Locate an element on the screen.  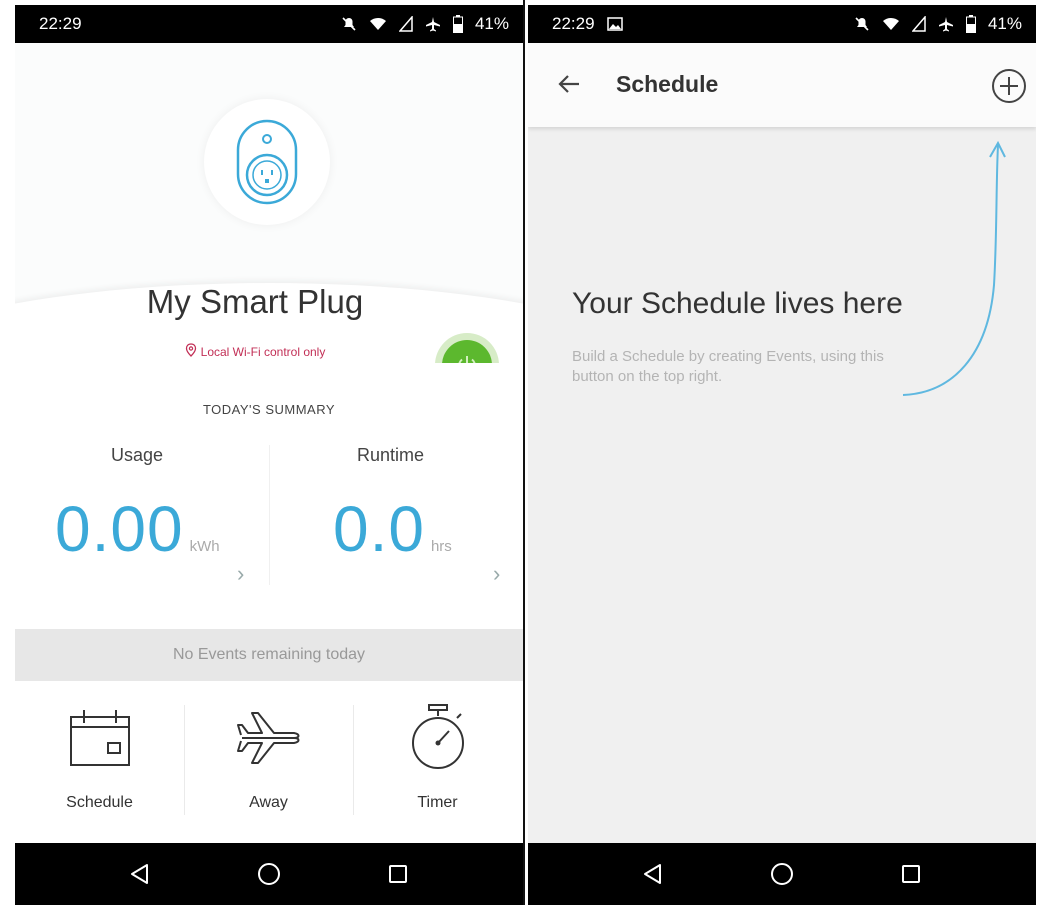
events-status-bar: No Events remaining today is located at coordinates (269, 655).